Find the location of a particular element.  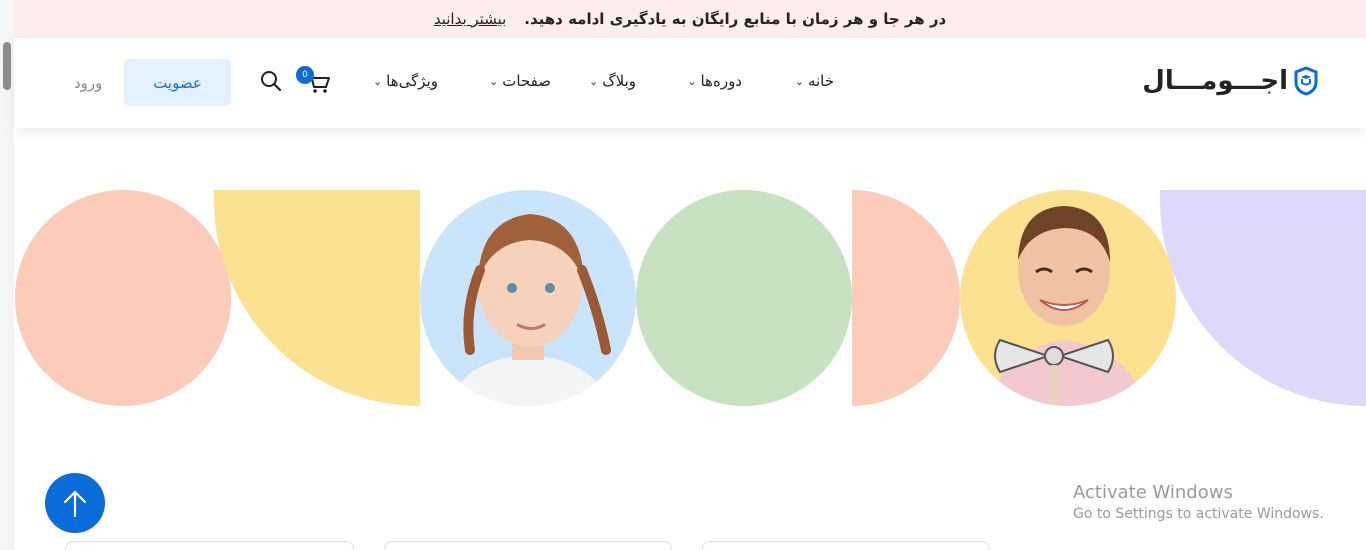

logo-text: اجـــومـــال is located at coordinates (1215, 81).